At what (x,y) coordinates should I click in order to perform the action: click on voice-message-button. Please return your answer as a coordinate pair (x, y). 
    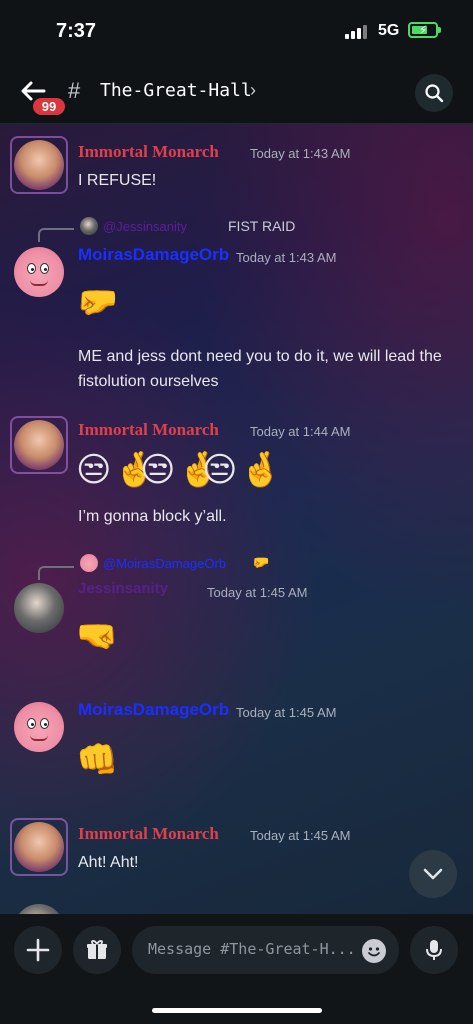
    Looking at the image, I should click on (434, 950).